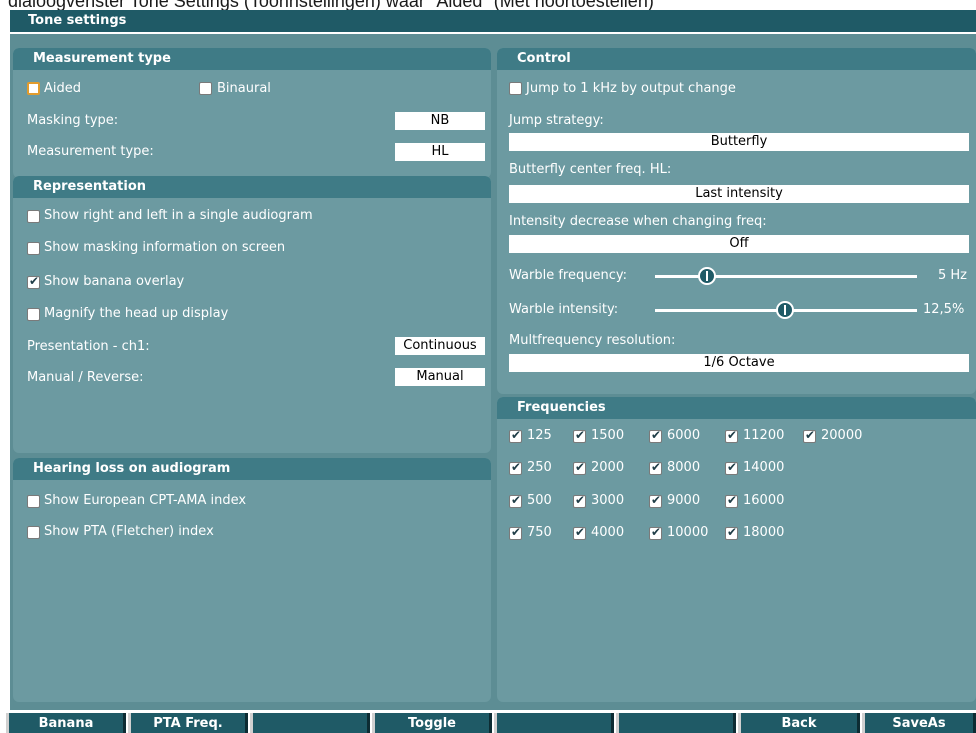 The width and height of the screenshot is (976, 733). I want to click on frequency-2000-label: 2000, so click(607, 468).